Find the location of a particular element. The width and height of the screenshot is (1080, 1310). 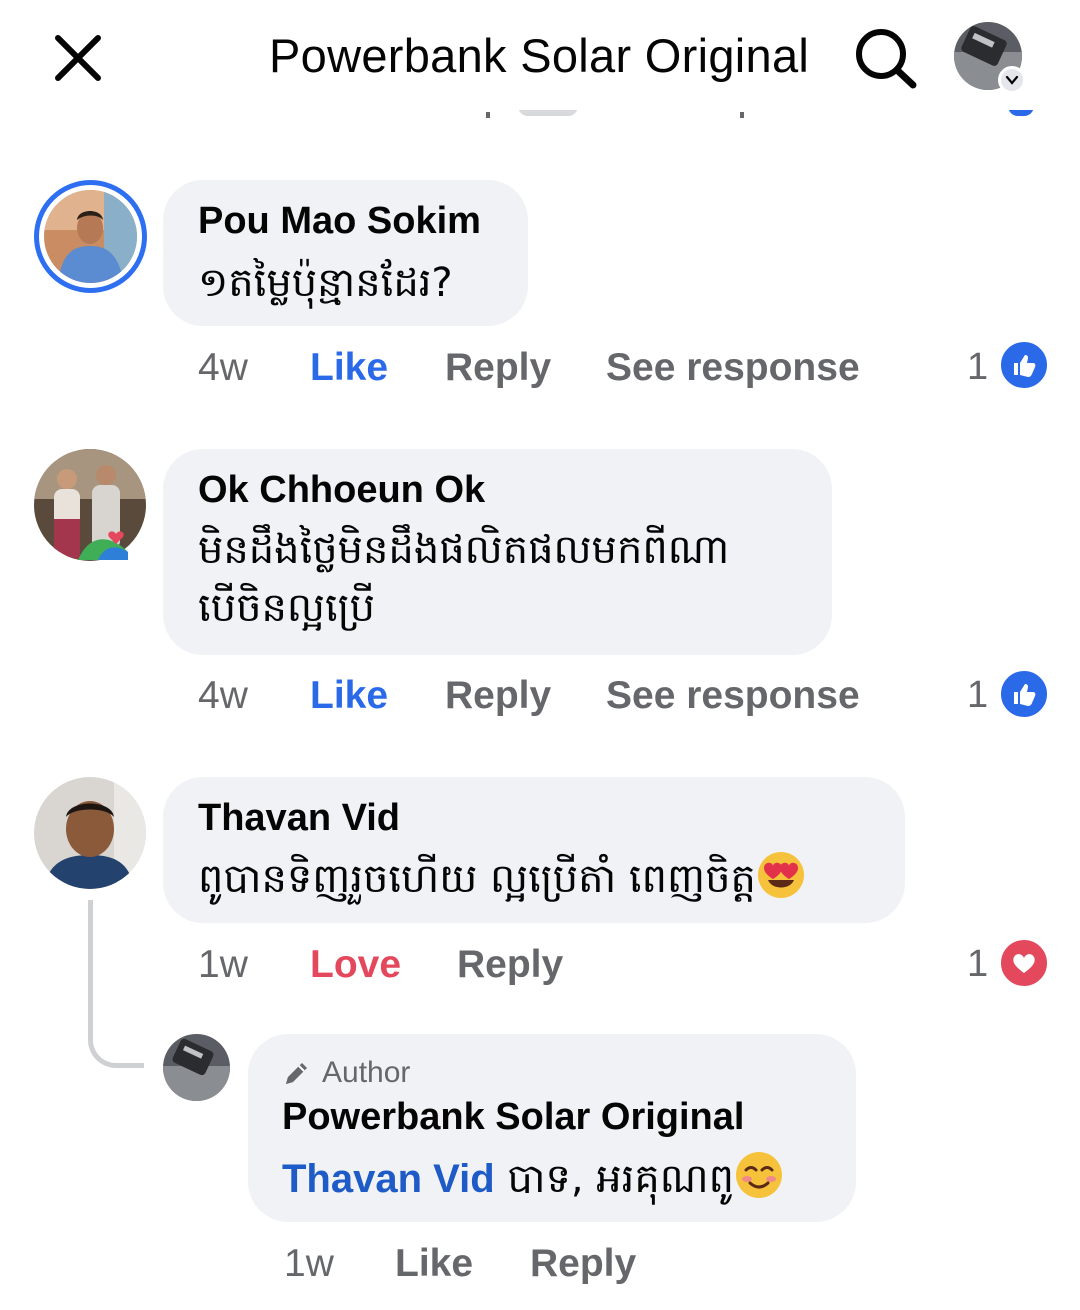

comment-text: ពូបានទិញរួចហើយ ល្អប្រើតាំ ពេញចិត្ត is located at coordinates (502, 878).